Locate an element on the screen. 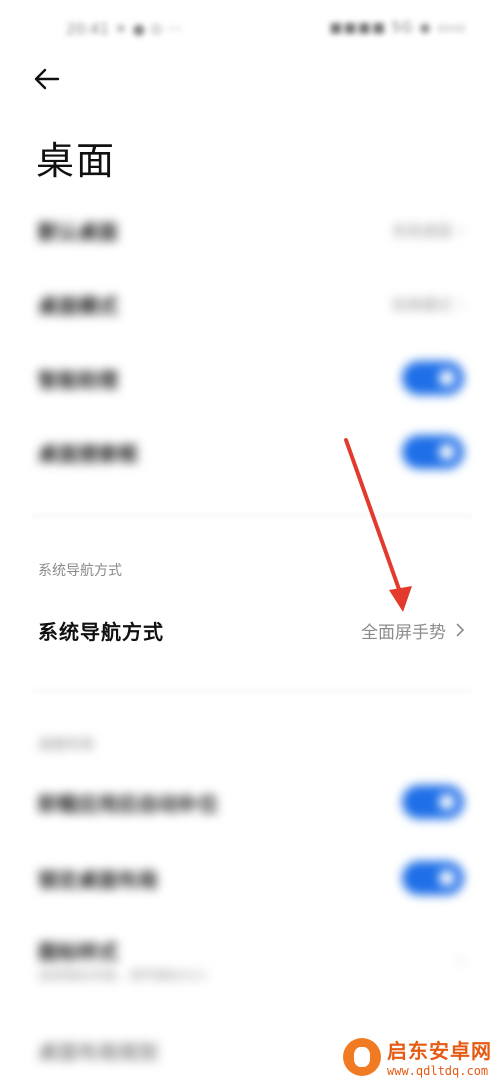 Image resolution: width=500 pixels, height=1084 pixels. settings-row-default-desktop: 默认桌面 系统桌面 › is located at coordinates (251, 230).